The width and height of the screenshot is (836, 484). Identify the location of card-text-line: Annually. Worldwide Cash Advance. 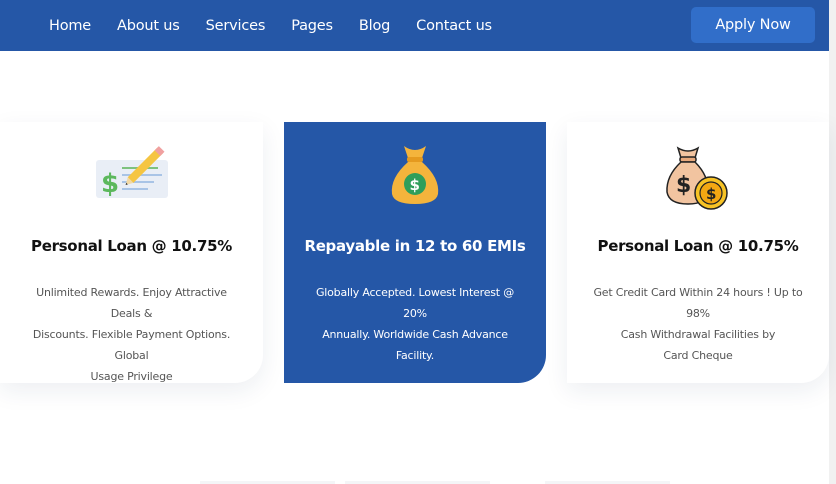
(415, 334).